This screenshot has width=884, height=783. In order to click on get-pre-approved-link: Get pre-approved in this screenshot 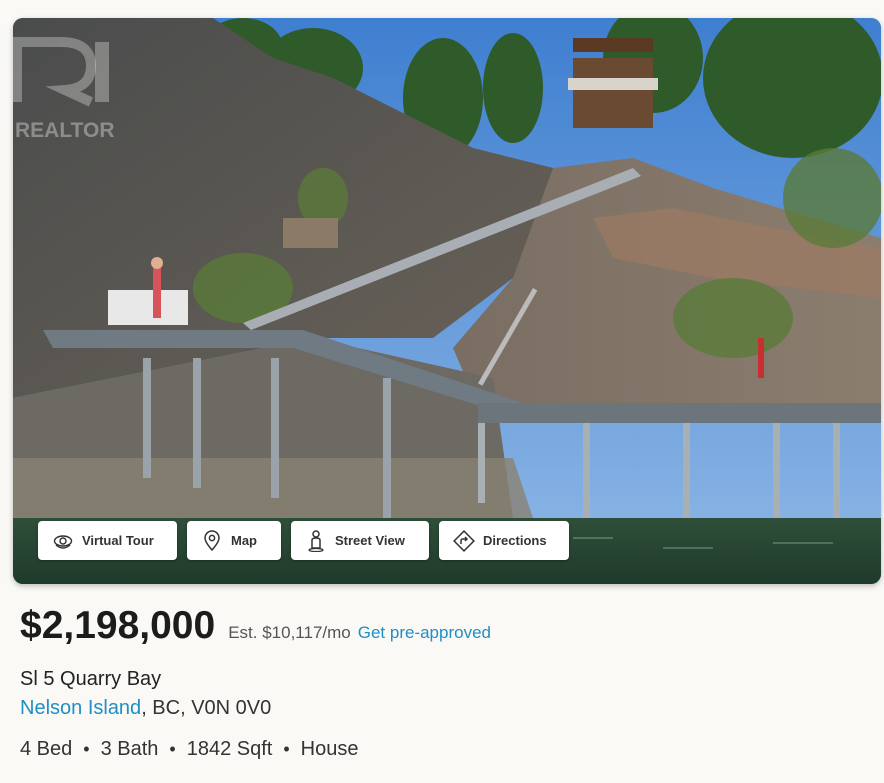, I will do `click(424, 633)`.